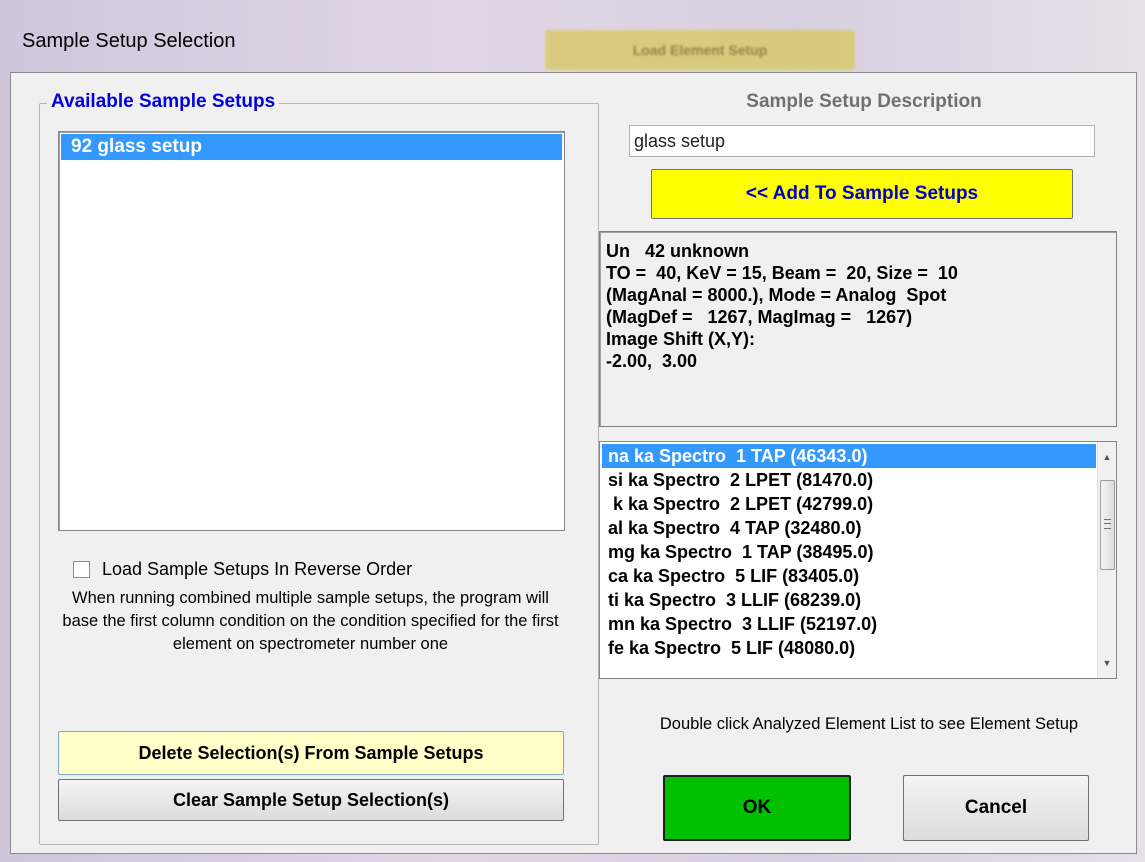  Describe the element at coordinates (849, 576) in the screenshot. I see `element-list-item: ca ka Spectro 5 LIF (83405.0)` at that location.